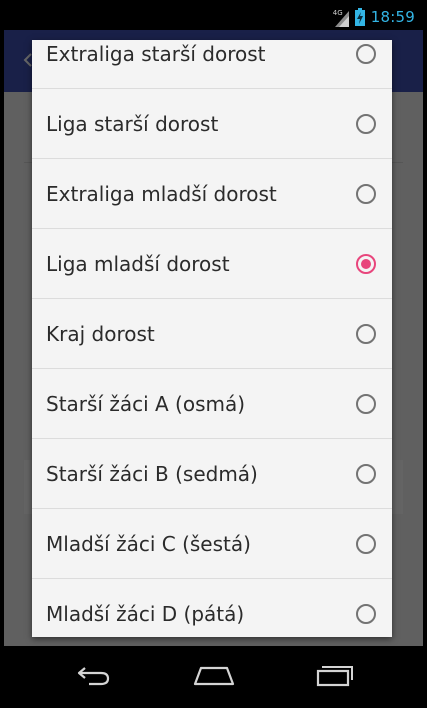 This screenshot has width=427, height=708. I want to click on league-option: Liga mladší dorost, so click(212, 264).